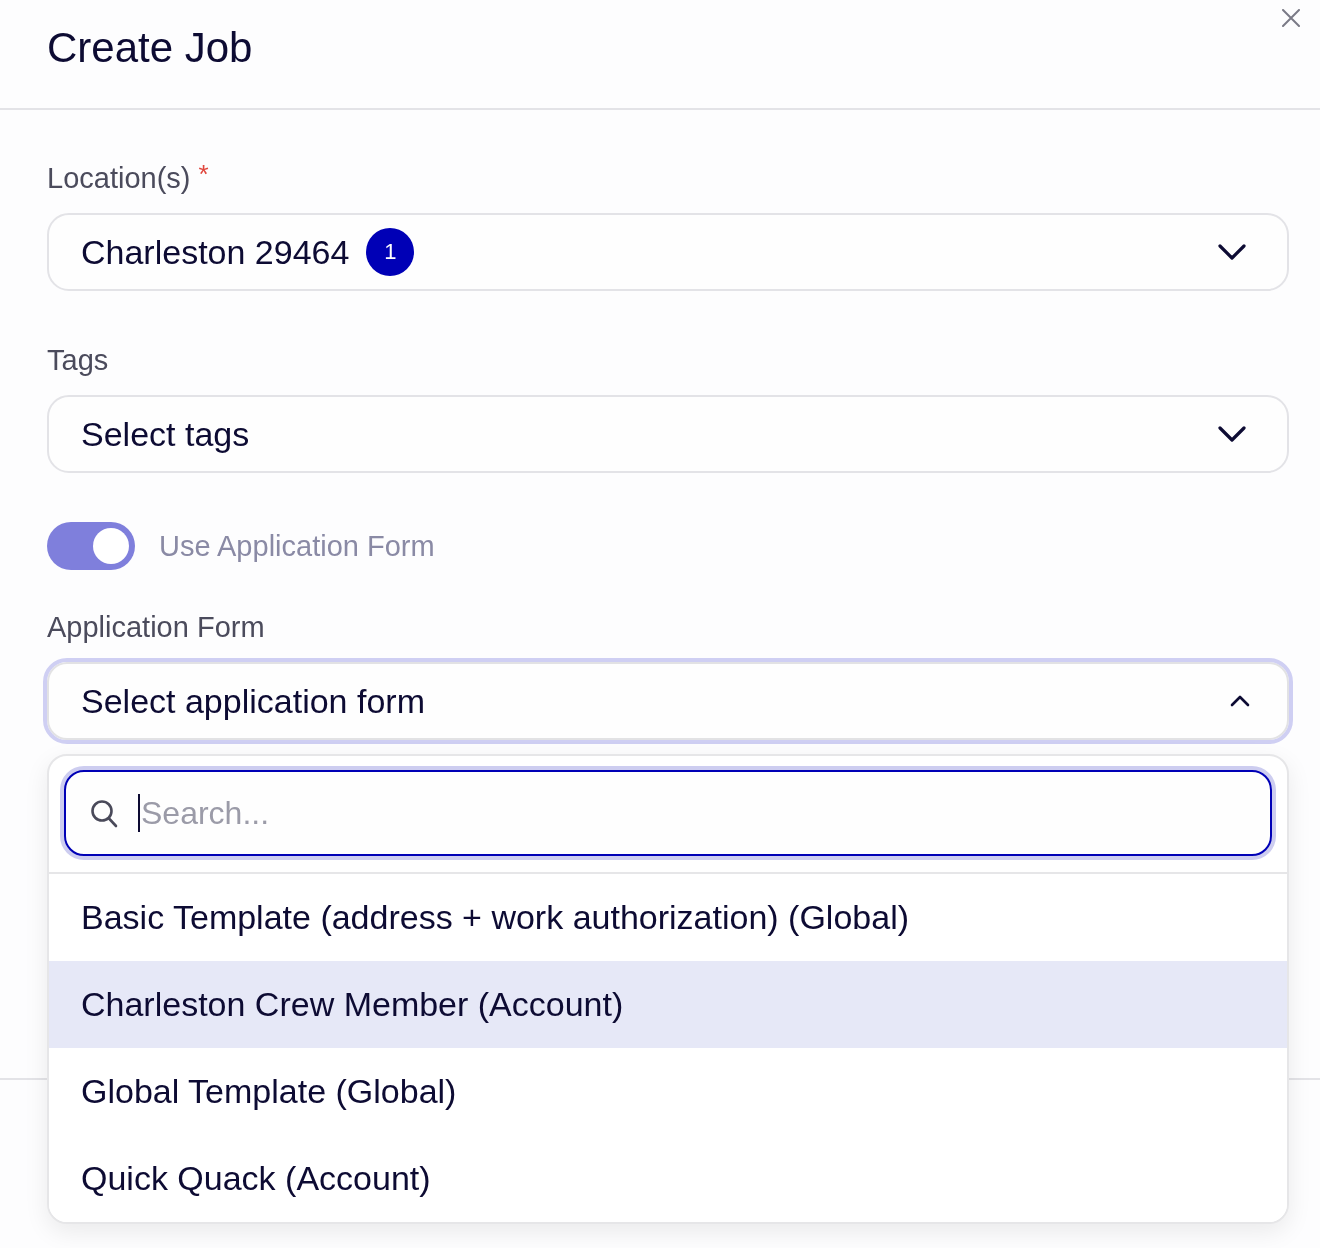 This screenshot has width=1320, height=1248. What do you see at coordinates (78, 360) in the screenshot?
I see `field-label: Tags` at bounding box center [78, 360].